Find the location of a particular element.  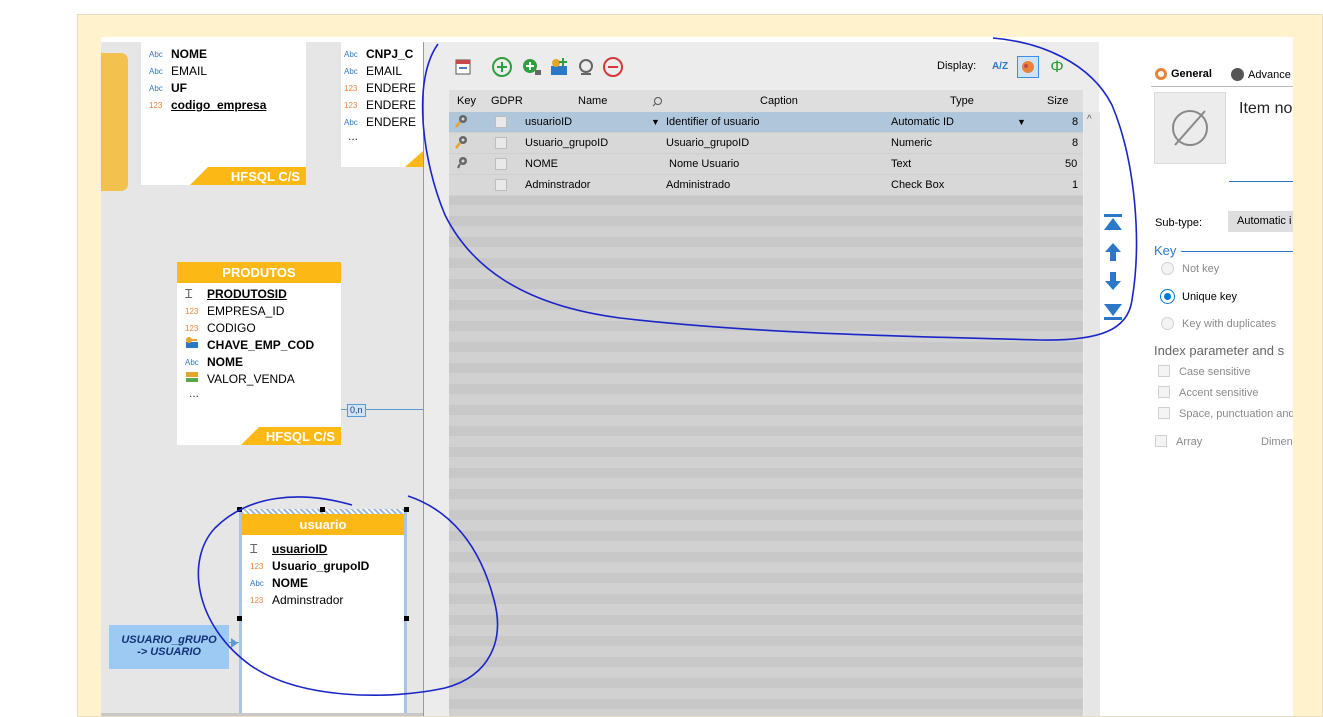

cell-caption: Usuario_grupoID is located at coordinates (707, 143).